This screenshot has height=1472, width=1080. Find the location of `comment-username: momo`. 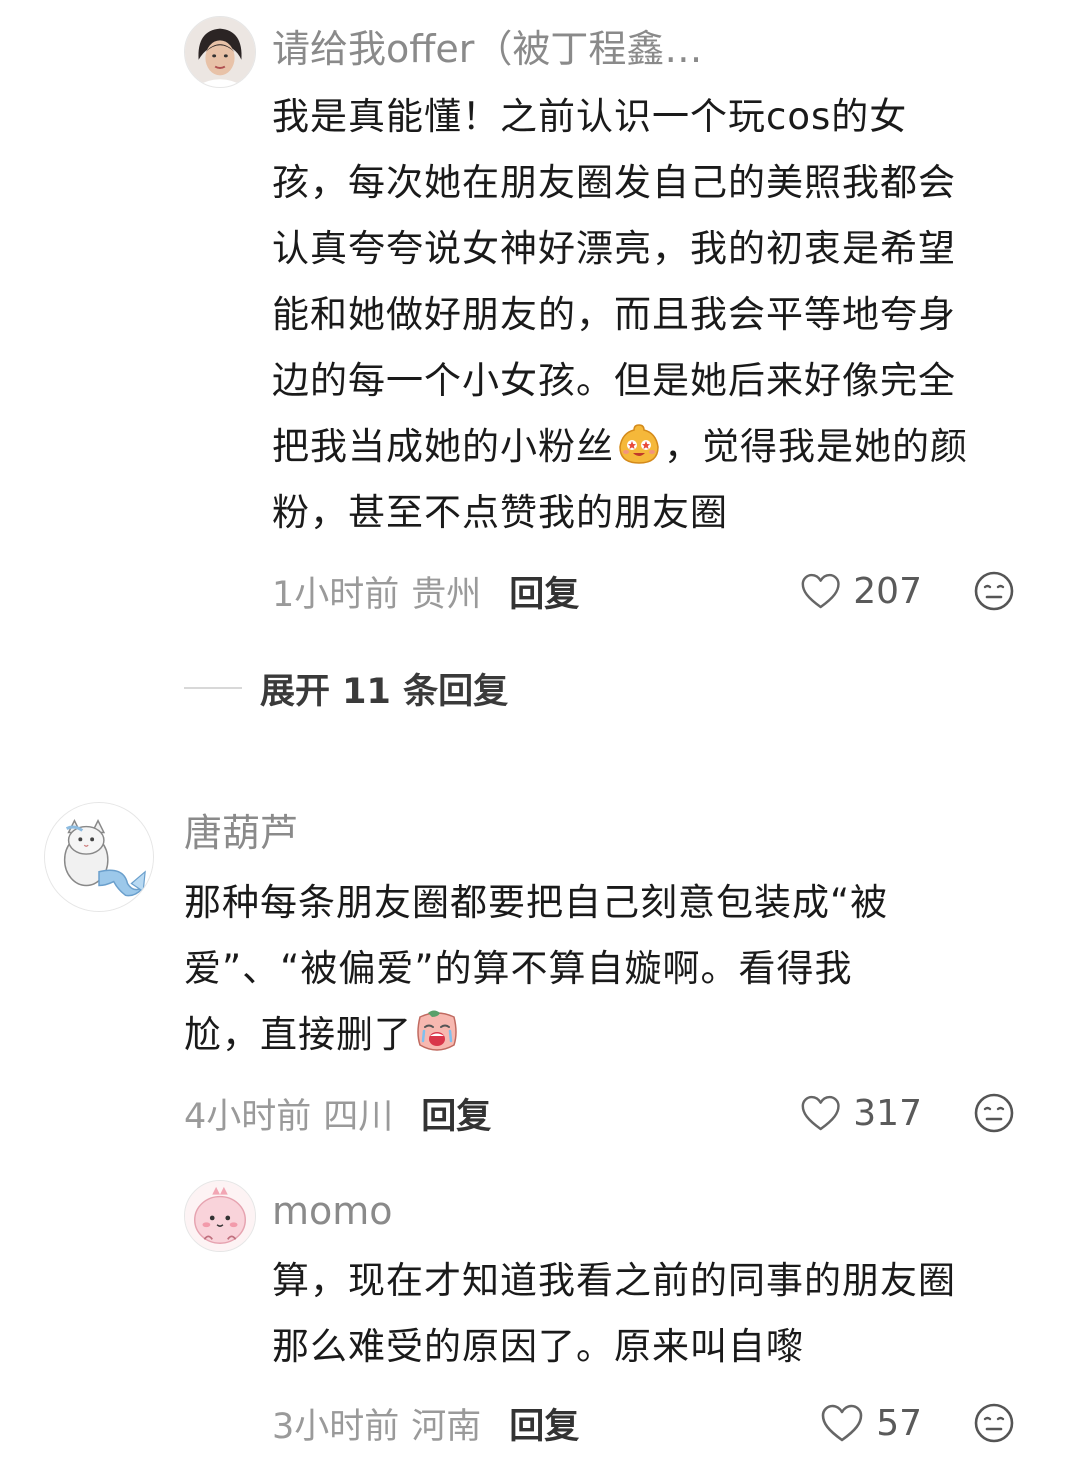

comment-username: momo is located at coordinates (332, 1211).